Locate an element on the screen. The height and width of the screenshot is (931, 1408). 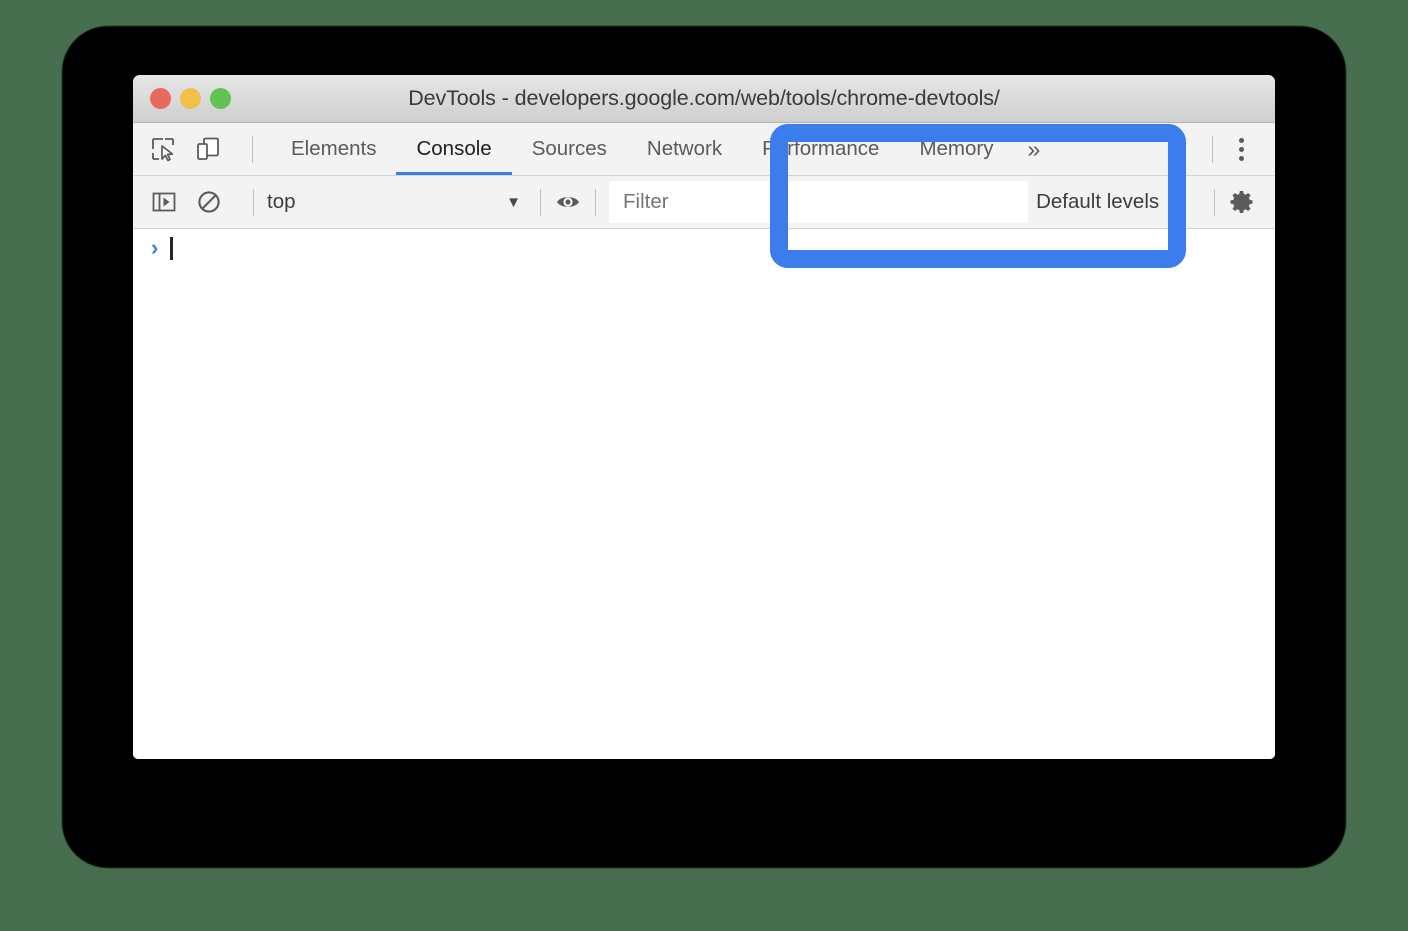
tab-overflow-label: » is located at coordinates (1034, 148).